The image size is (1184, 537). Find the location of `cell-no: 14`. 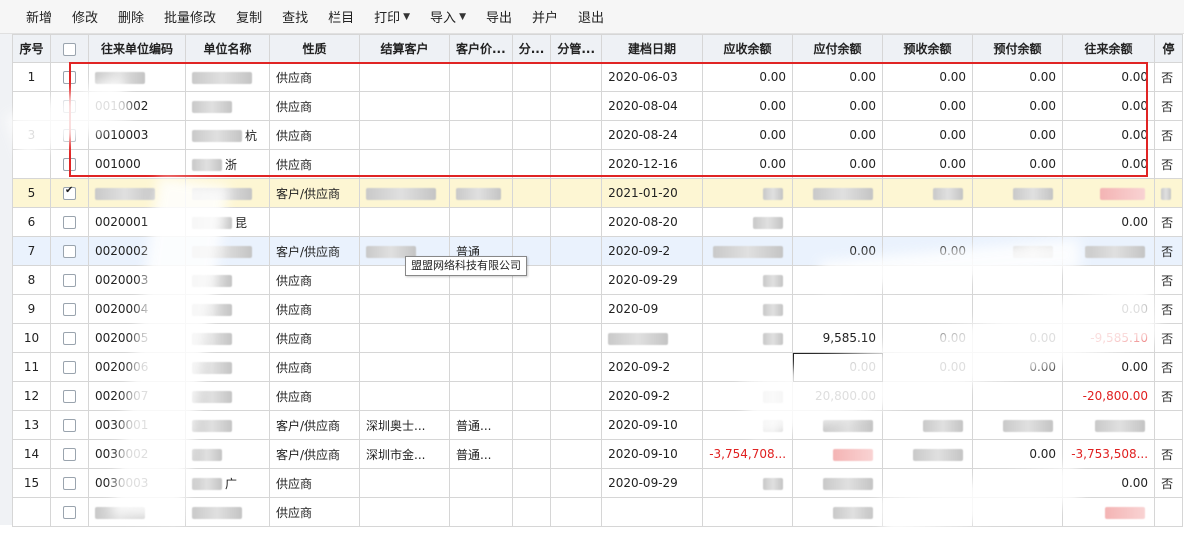

cell-no: 14 is located at coordinates (31, 454).